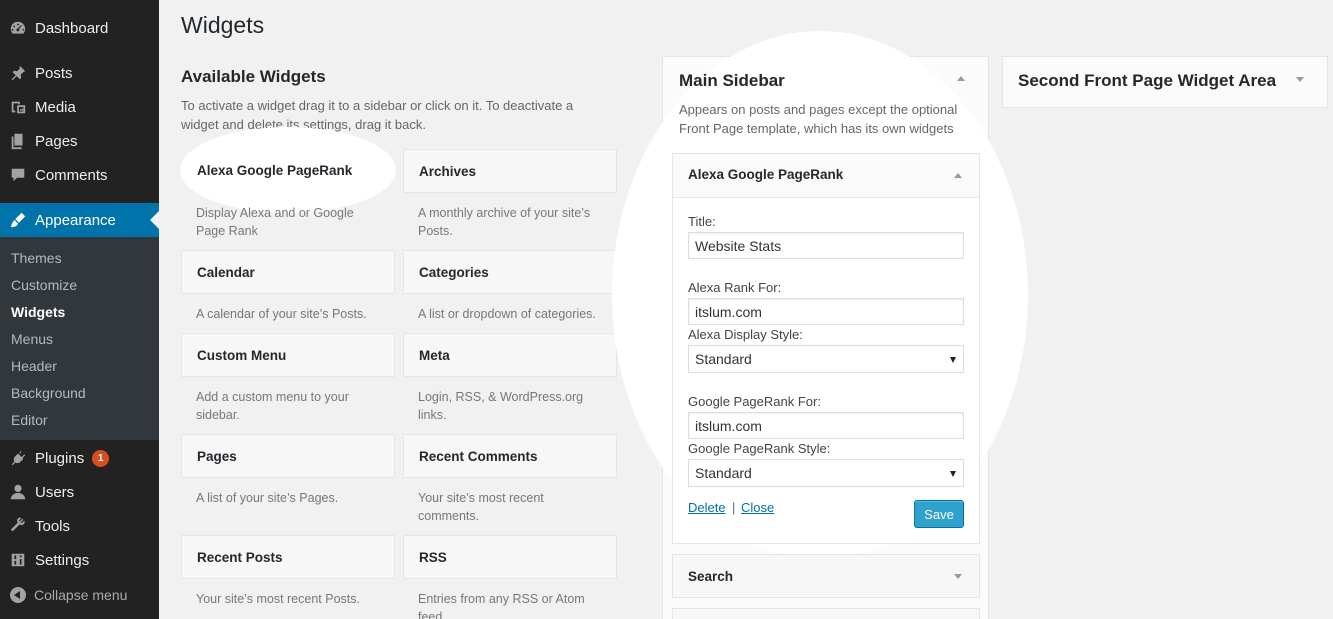  I want to click on delete-link: Delete, so click(707, 507).